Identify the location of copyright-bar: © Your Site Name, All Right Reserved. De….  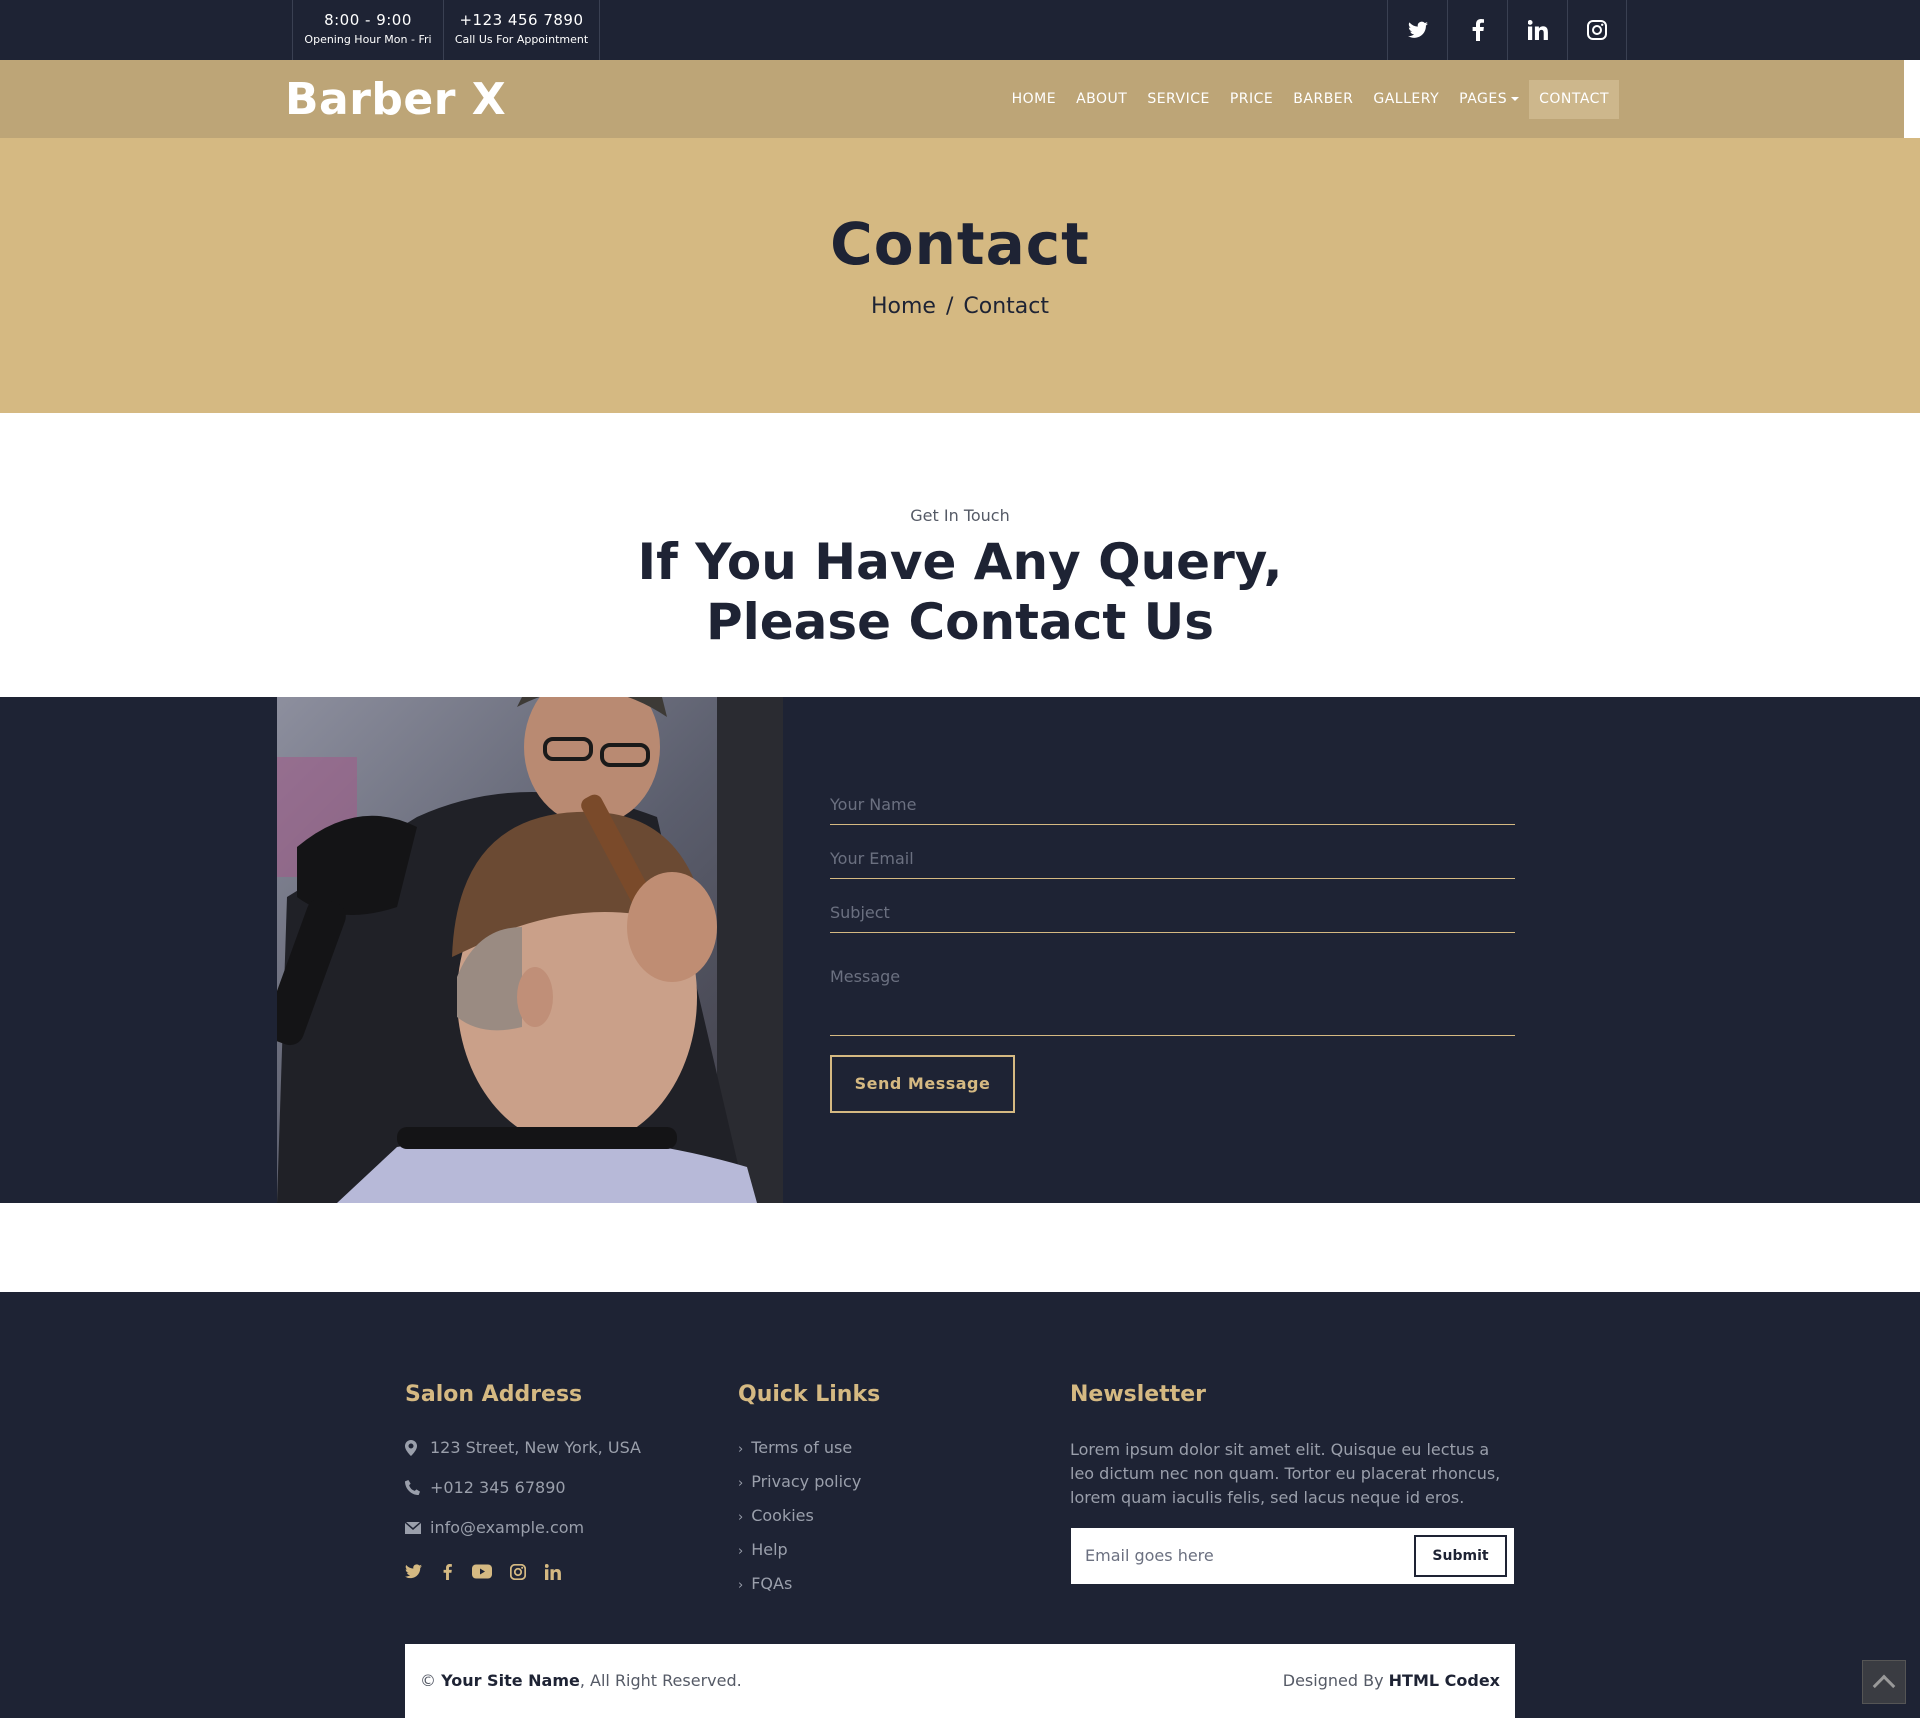
(960, 1681).